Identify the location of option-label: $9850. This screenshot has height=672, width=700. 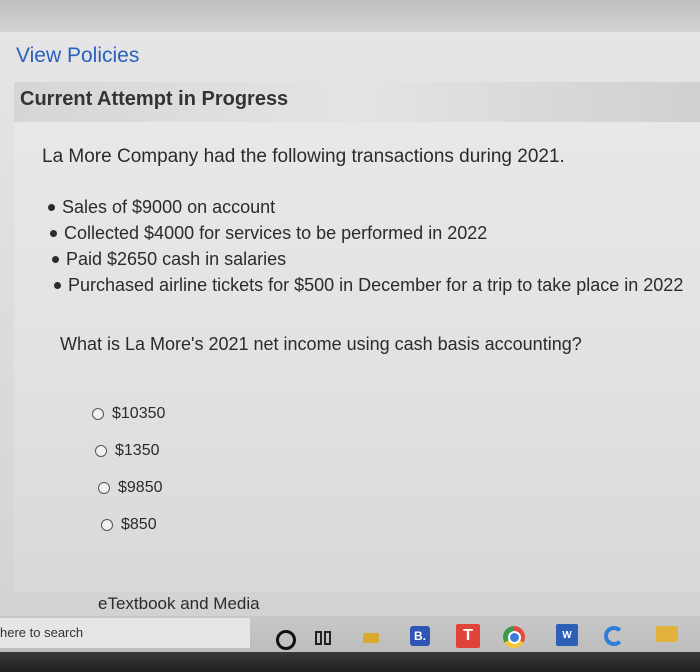
(140, 487).